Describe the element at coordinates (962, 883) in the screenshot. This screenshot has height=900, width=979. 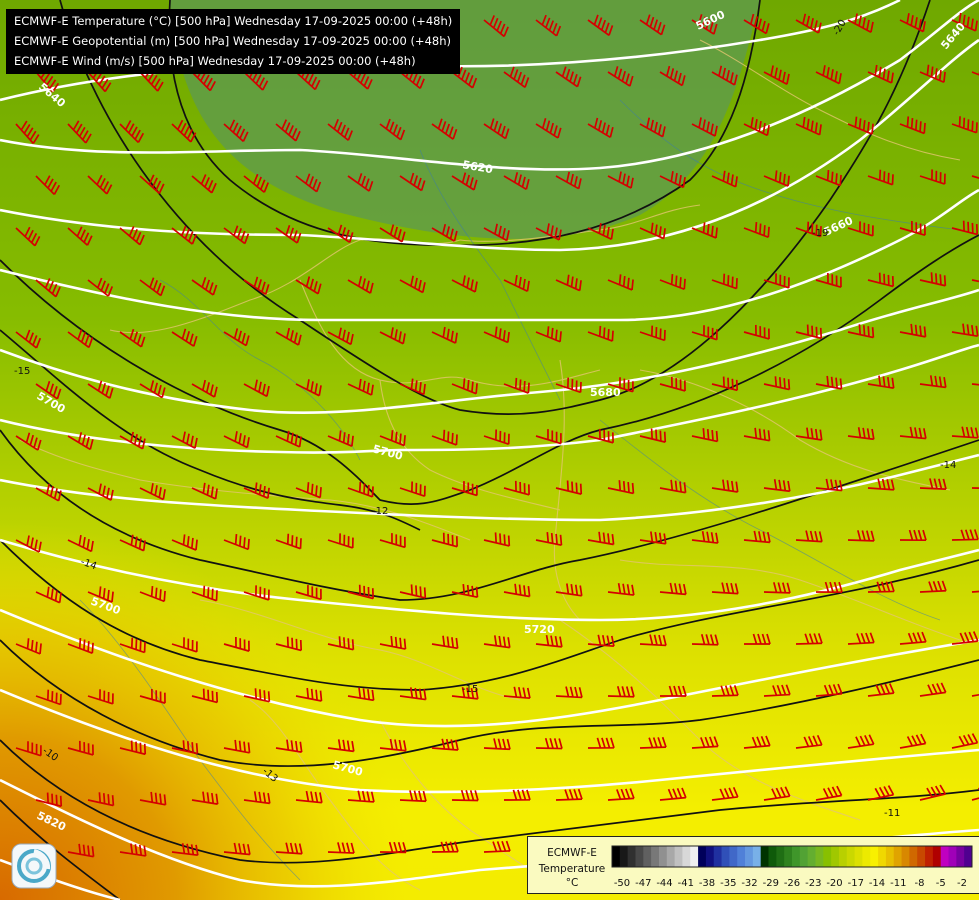
I see `legend-tick-label: -2` at that location.